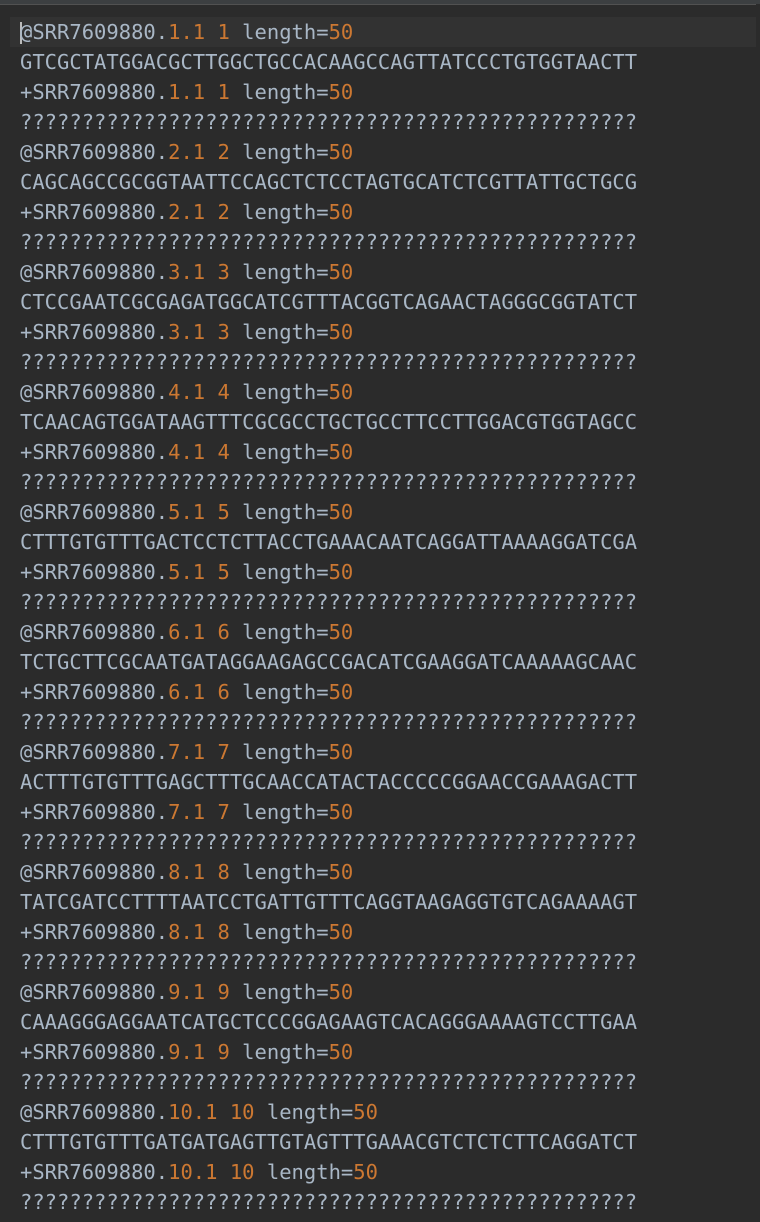  I want to click on spot-number: 9, so click(174, 1052).